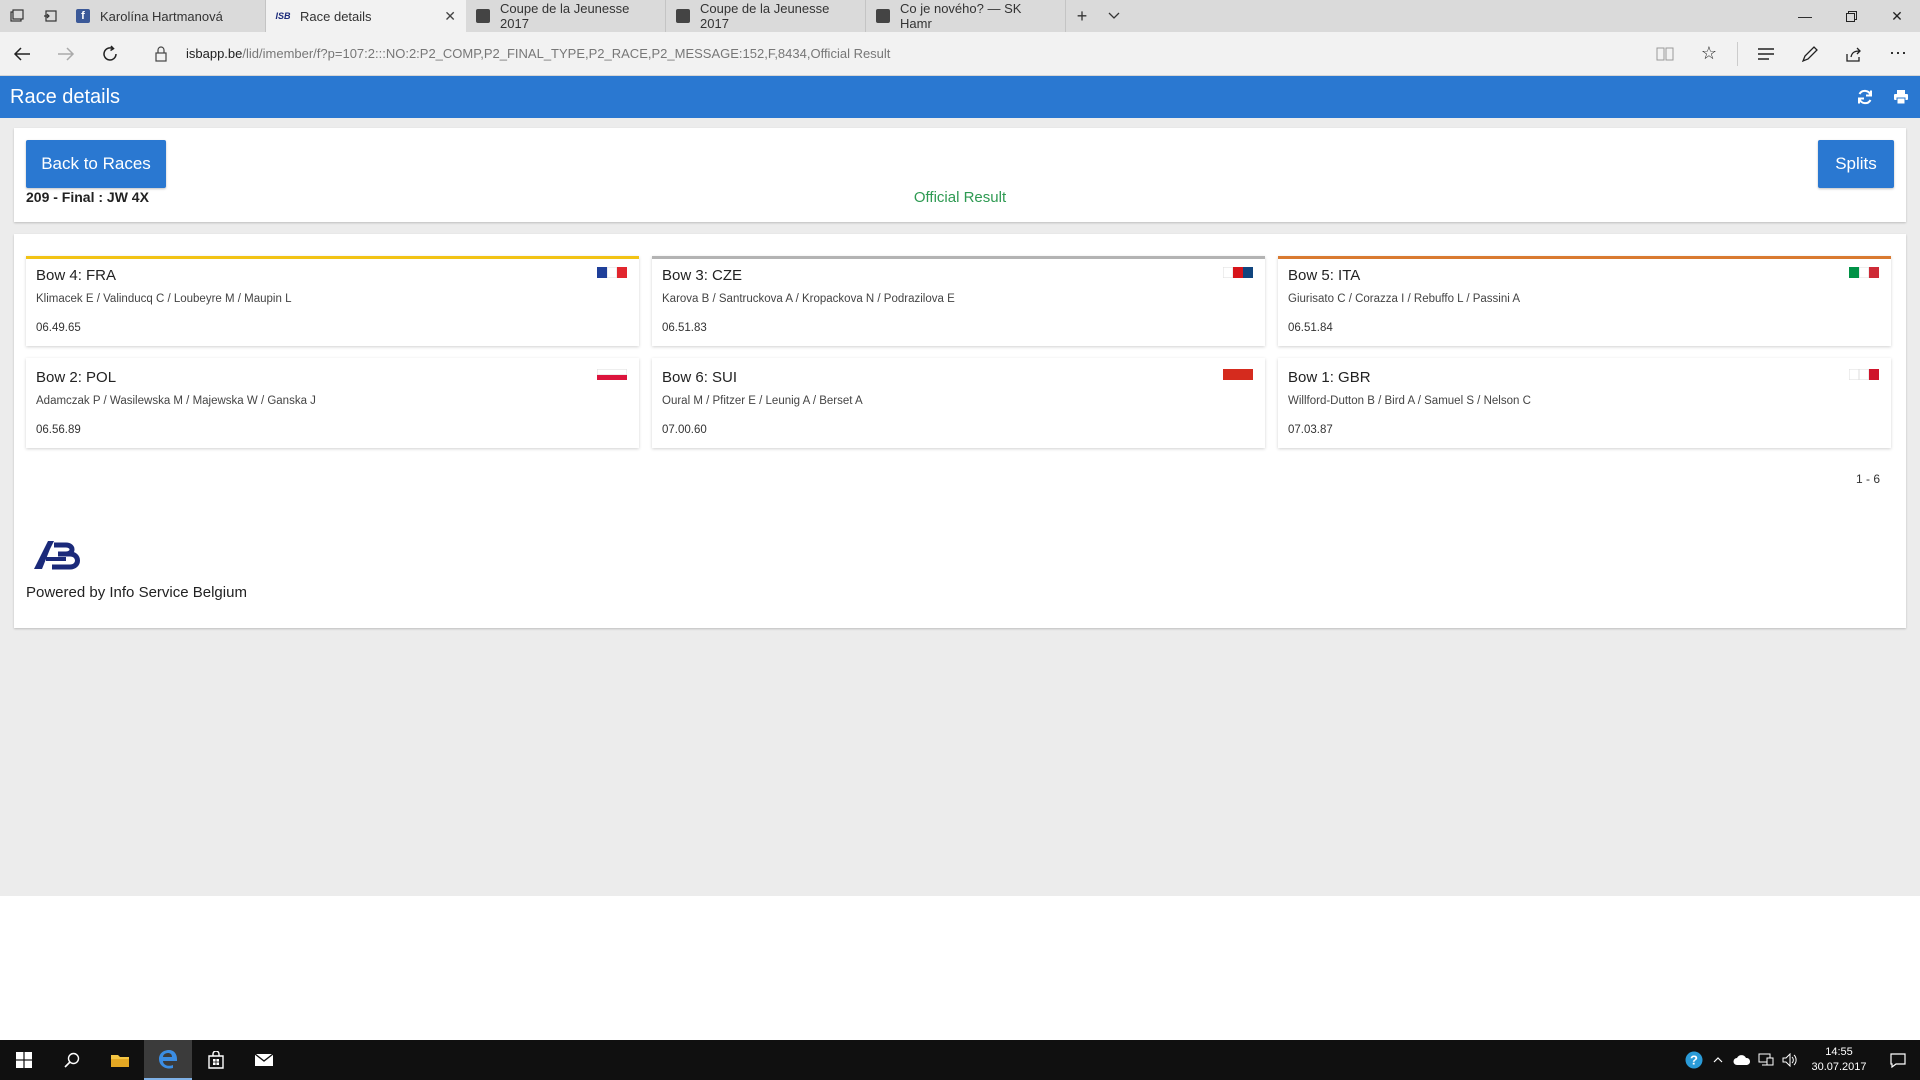 This screenshot has height=1080, width=1920. I want to click on tab-race-details: ISB Race details ✕, so click(366, 16).